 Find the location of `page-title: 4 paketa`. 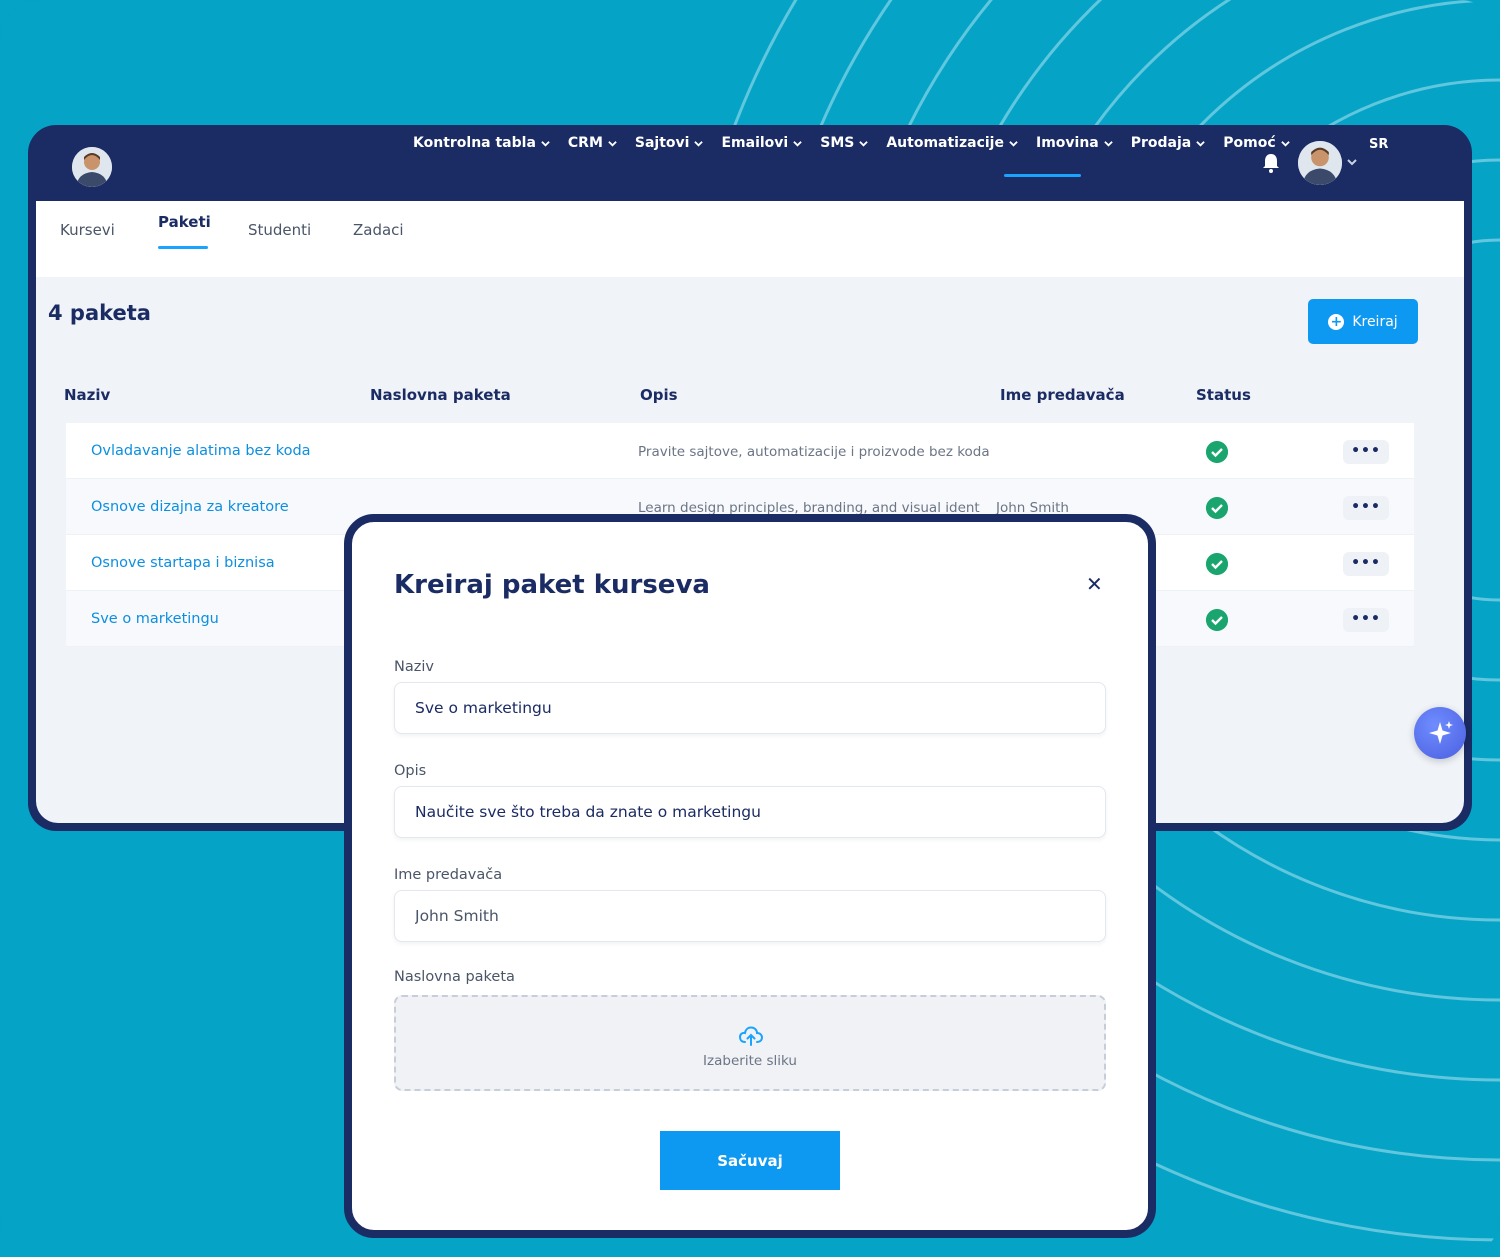

page-title: 4 paketa is located at coordinates (99, 313).